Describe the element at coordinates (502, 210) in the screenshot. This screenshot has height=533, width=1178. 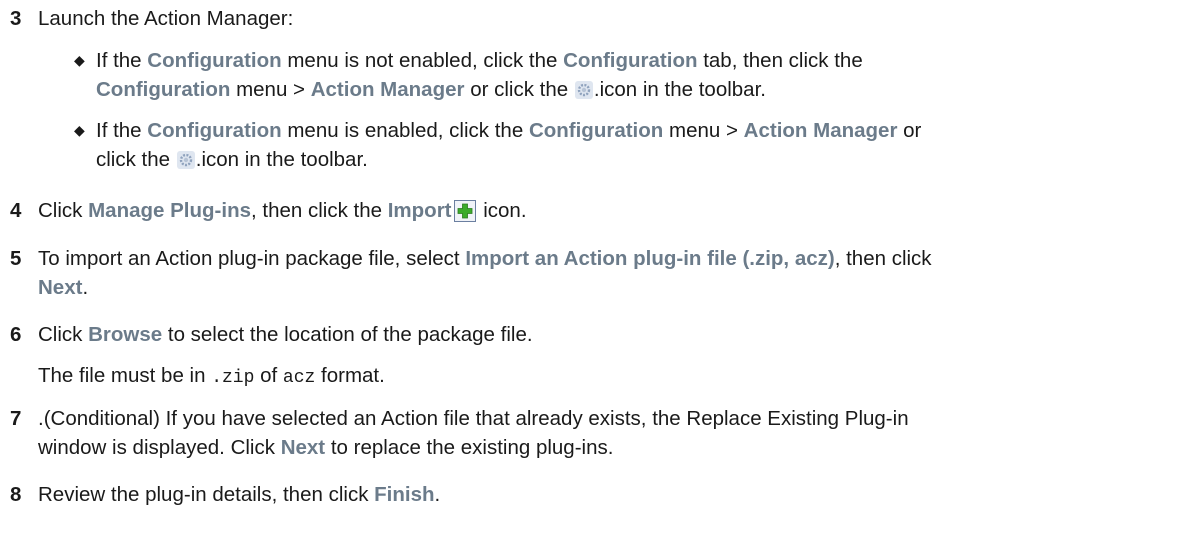
I see `text: icon.` at that location.